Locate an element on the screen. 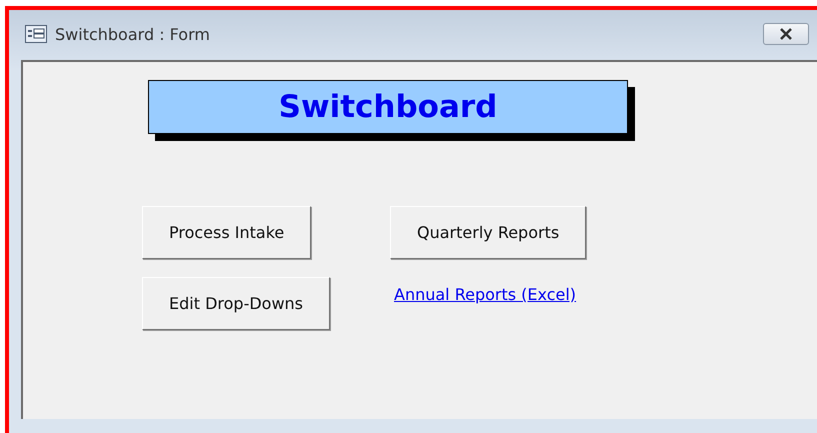 The image size is (817, 433). switchboard-button: Process Intake is located at coordinates (227, 232).